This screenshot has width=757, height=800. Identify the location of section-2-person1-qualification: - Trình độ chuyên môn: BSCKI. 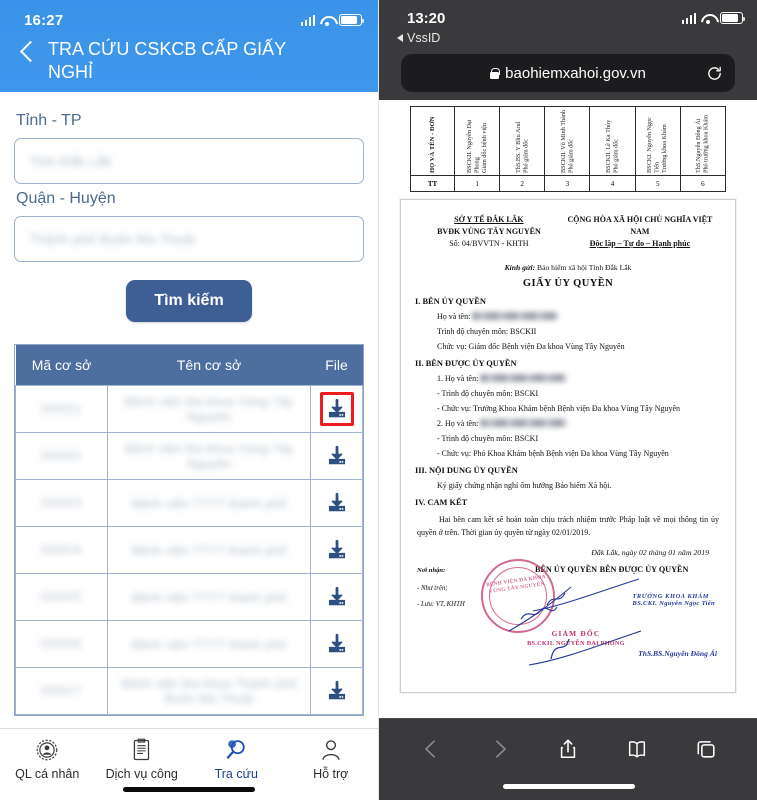
(488, 393).